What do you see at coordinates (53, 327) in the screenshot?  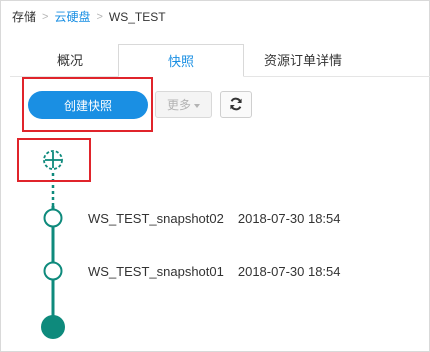 I see `timeline-current-node` at bounding box center [53, 327].